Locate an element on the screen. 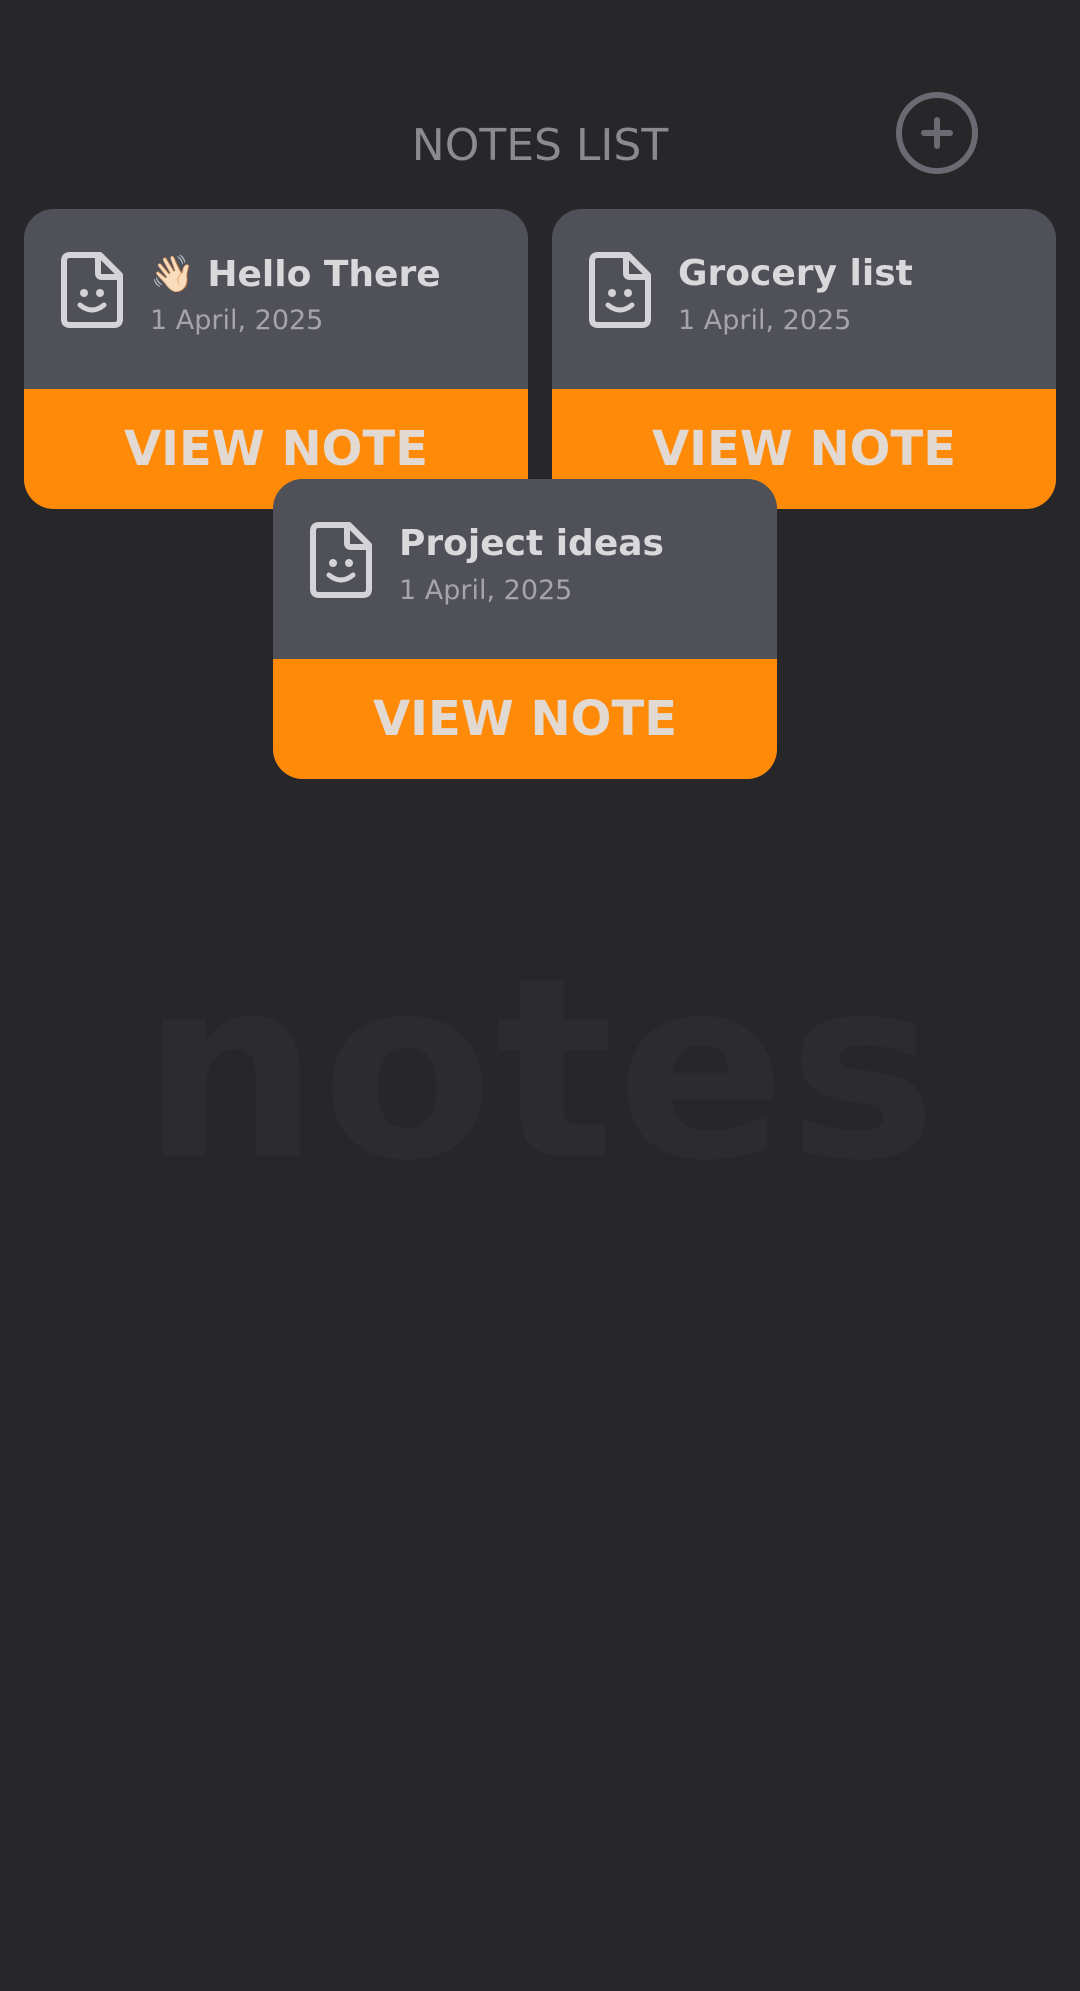 This screenshot has height=1991, width=1080. note-card: Project ideas 1 April, 2025 VIEW NOTE is located at coordinates (525, 629).